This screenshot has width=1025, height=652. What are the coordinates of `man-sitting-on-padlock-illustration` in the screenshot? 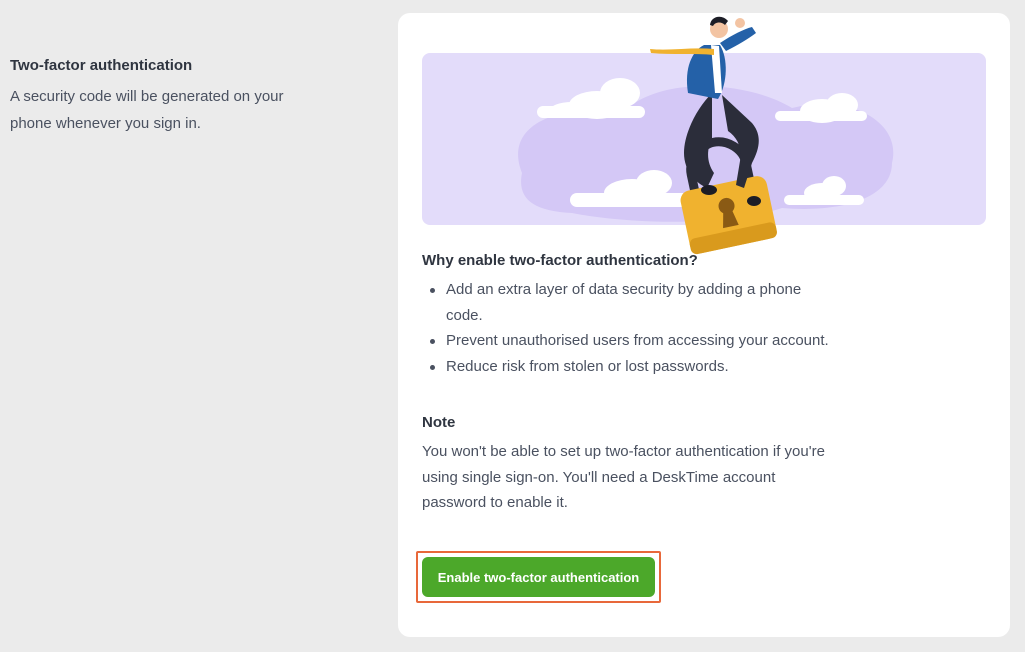 It's located at (706, 135).